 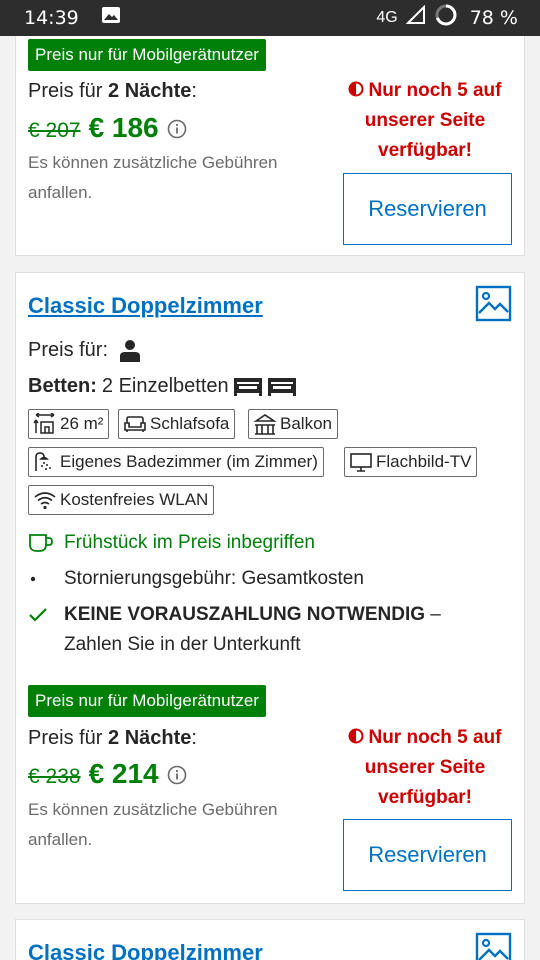 What do you see at coordinates (45, 501) in the screenshot?
I see `wifi-icon` at bounding box center [45, 501].